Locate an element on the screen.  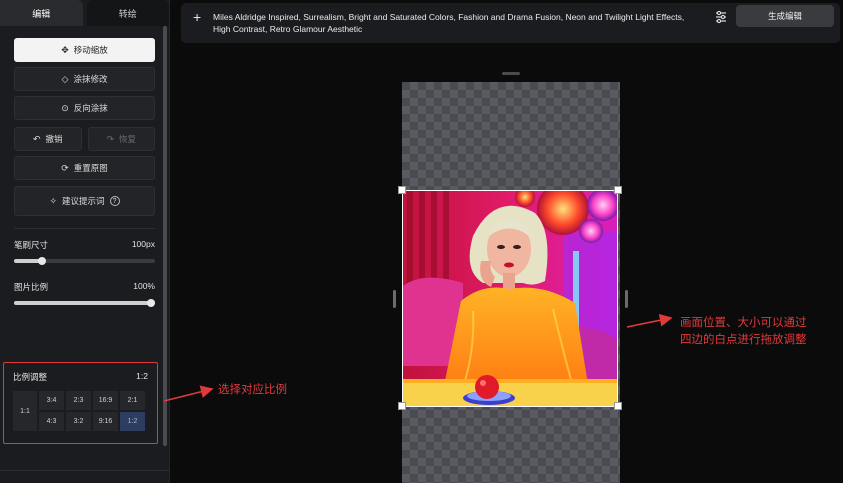
resize-arrow is located at coordinates (649, 320).